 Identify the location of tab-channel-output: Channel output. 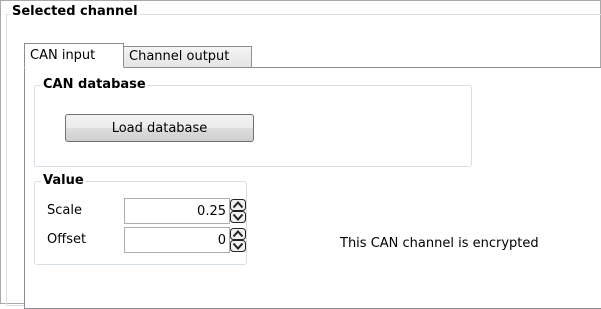
(187, 57).